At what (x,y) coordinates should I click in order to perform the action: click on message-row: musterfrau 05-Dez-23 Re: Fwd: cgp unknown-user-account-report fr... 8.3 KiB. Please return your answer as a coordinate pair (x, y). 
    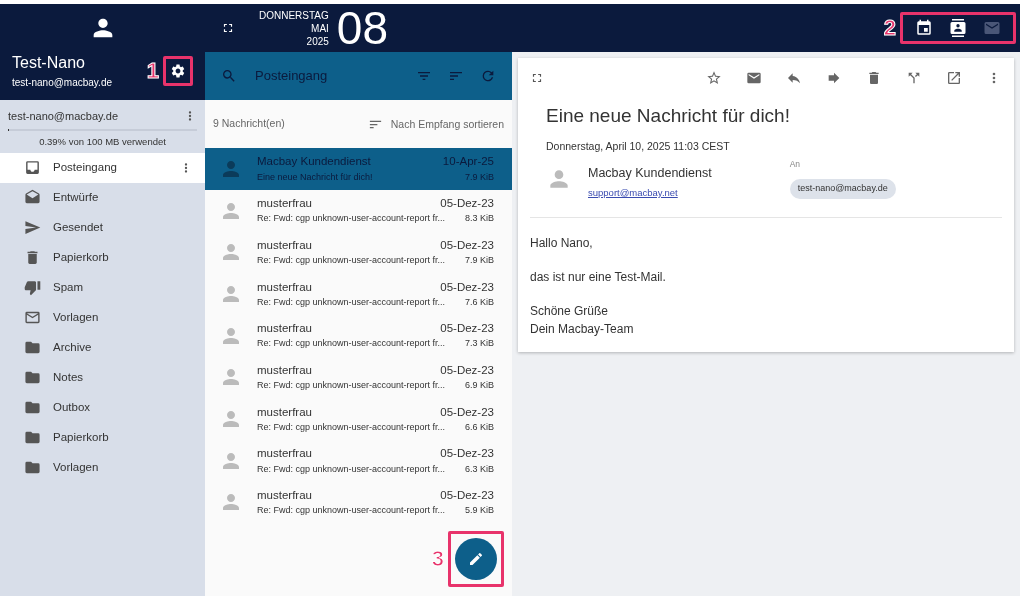
    Looking at the image, I should click on (358, 210).